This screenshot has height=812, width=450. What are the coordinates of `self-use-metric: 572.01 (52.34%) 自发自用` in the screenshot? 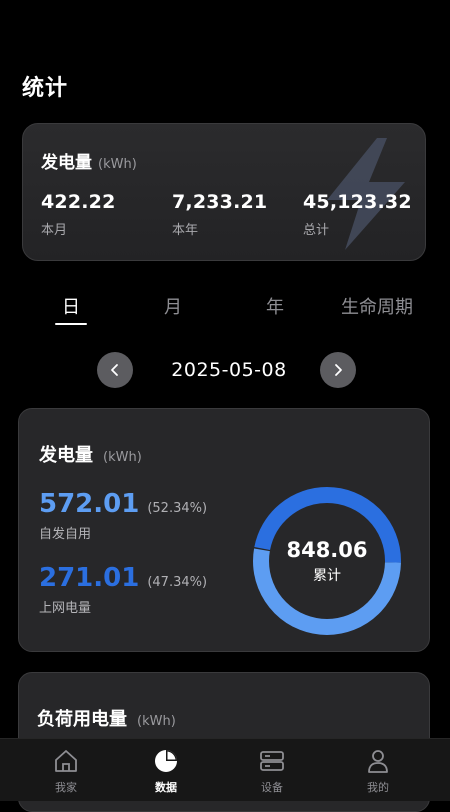 It's located at (123, 515).